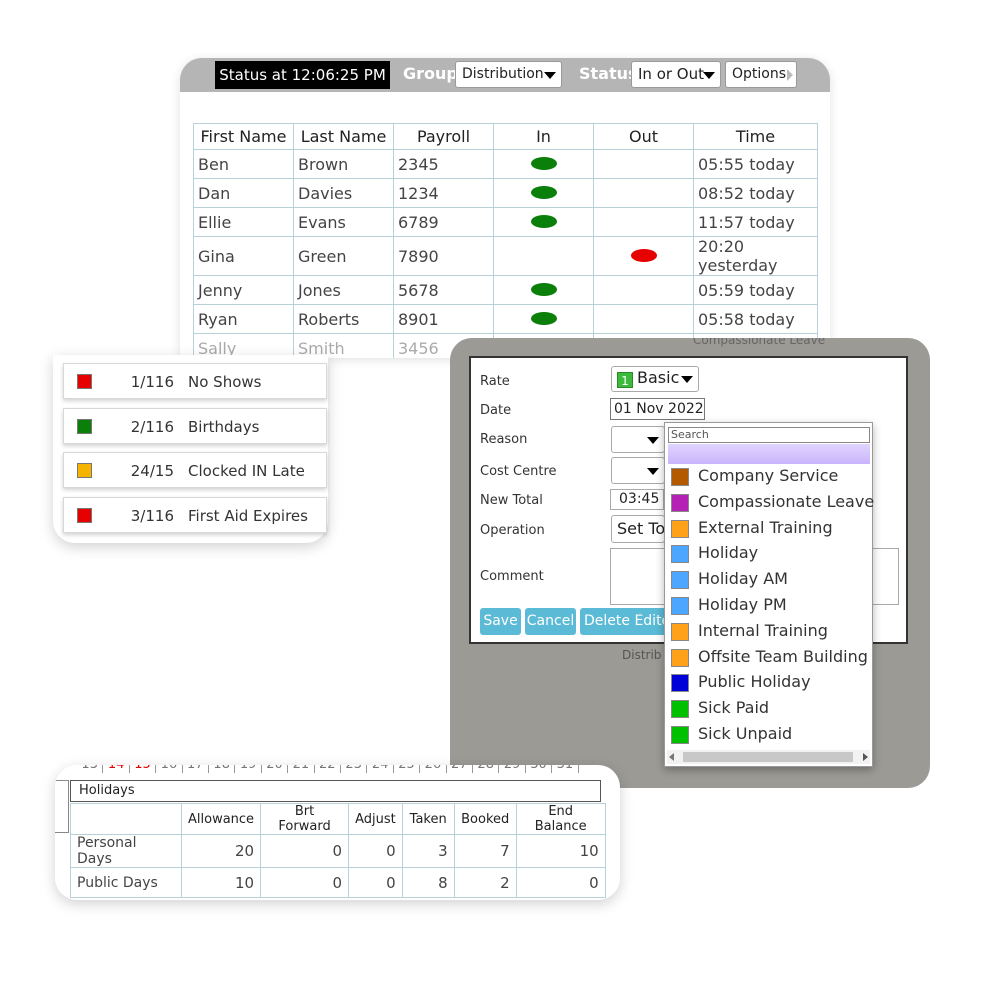 The image size is (1000, 1000). Describe the element at coordinates (543, 136) in the screenshot. I see `col-in: In` at that location.